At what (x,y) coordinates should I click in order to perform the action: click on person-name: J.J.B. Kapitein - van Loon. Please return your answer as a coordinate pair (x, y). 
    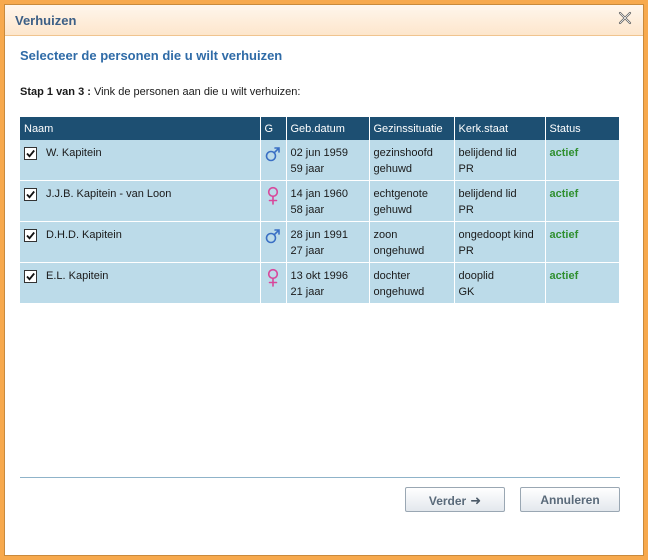
    Looking at the image, I should click on (109, 194).